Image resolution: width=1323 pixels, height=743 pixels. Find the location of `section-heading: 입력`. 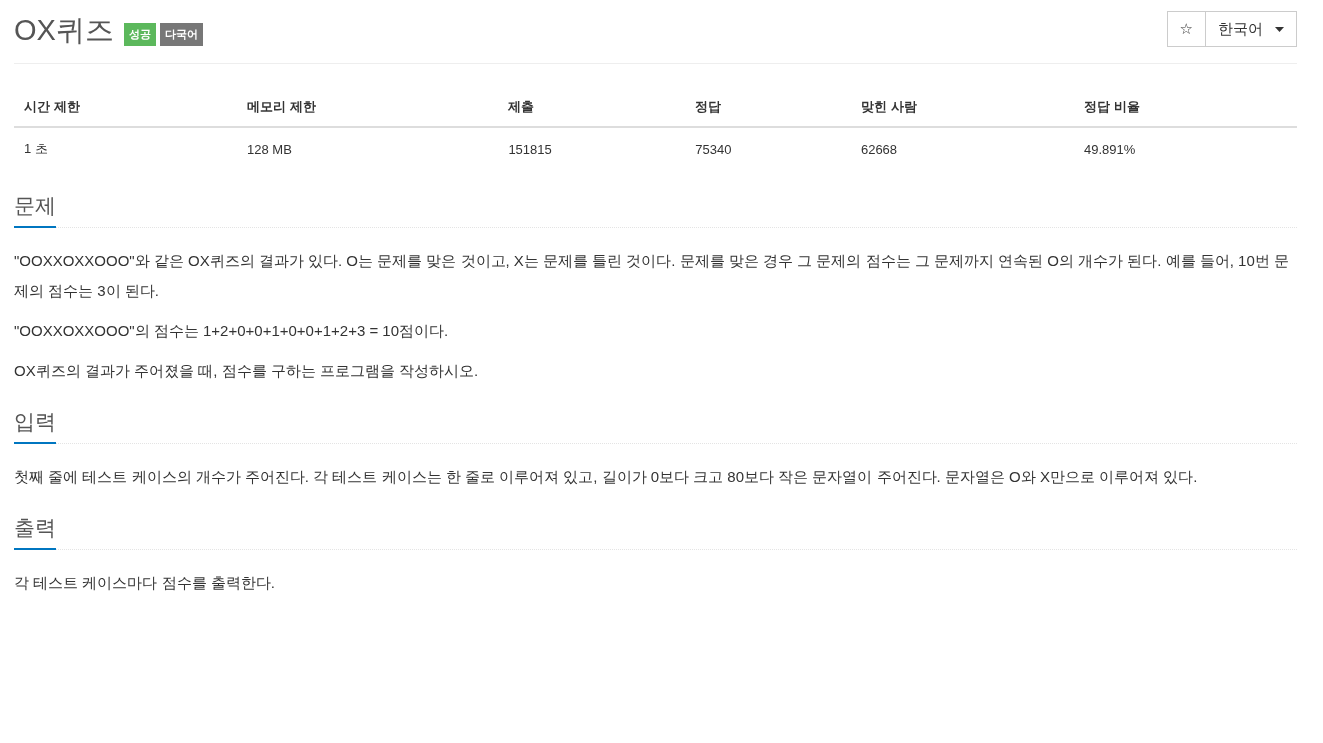

section-heading: 입력 is located at coordinates (35, 426).